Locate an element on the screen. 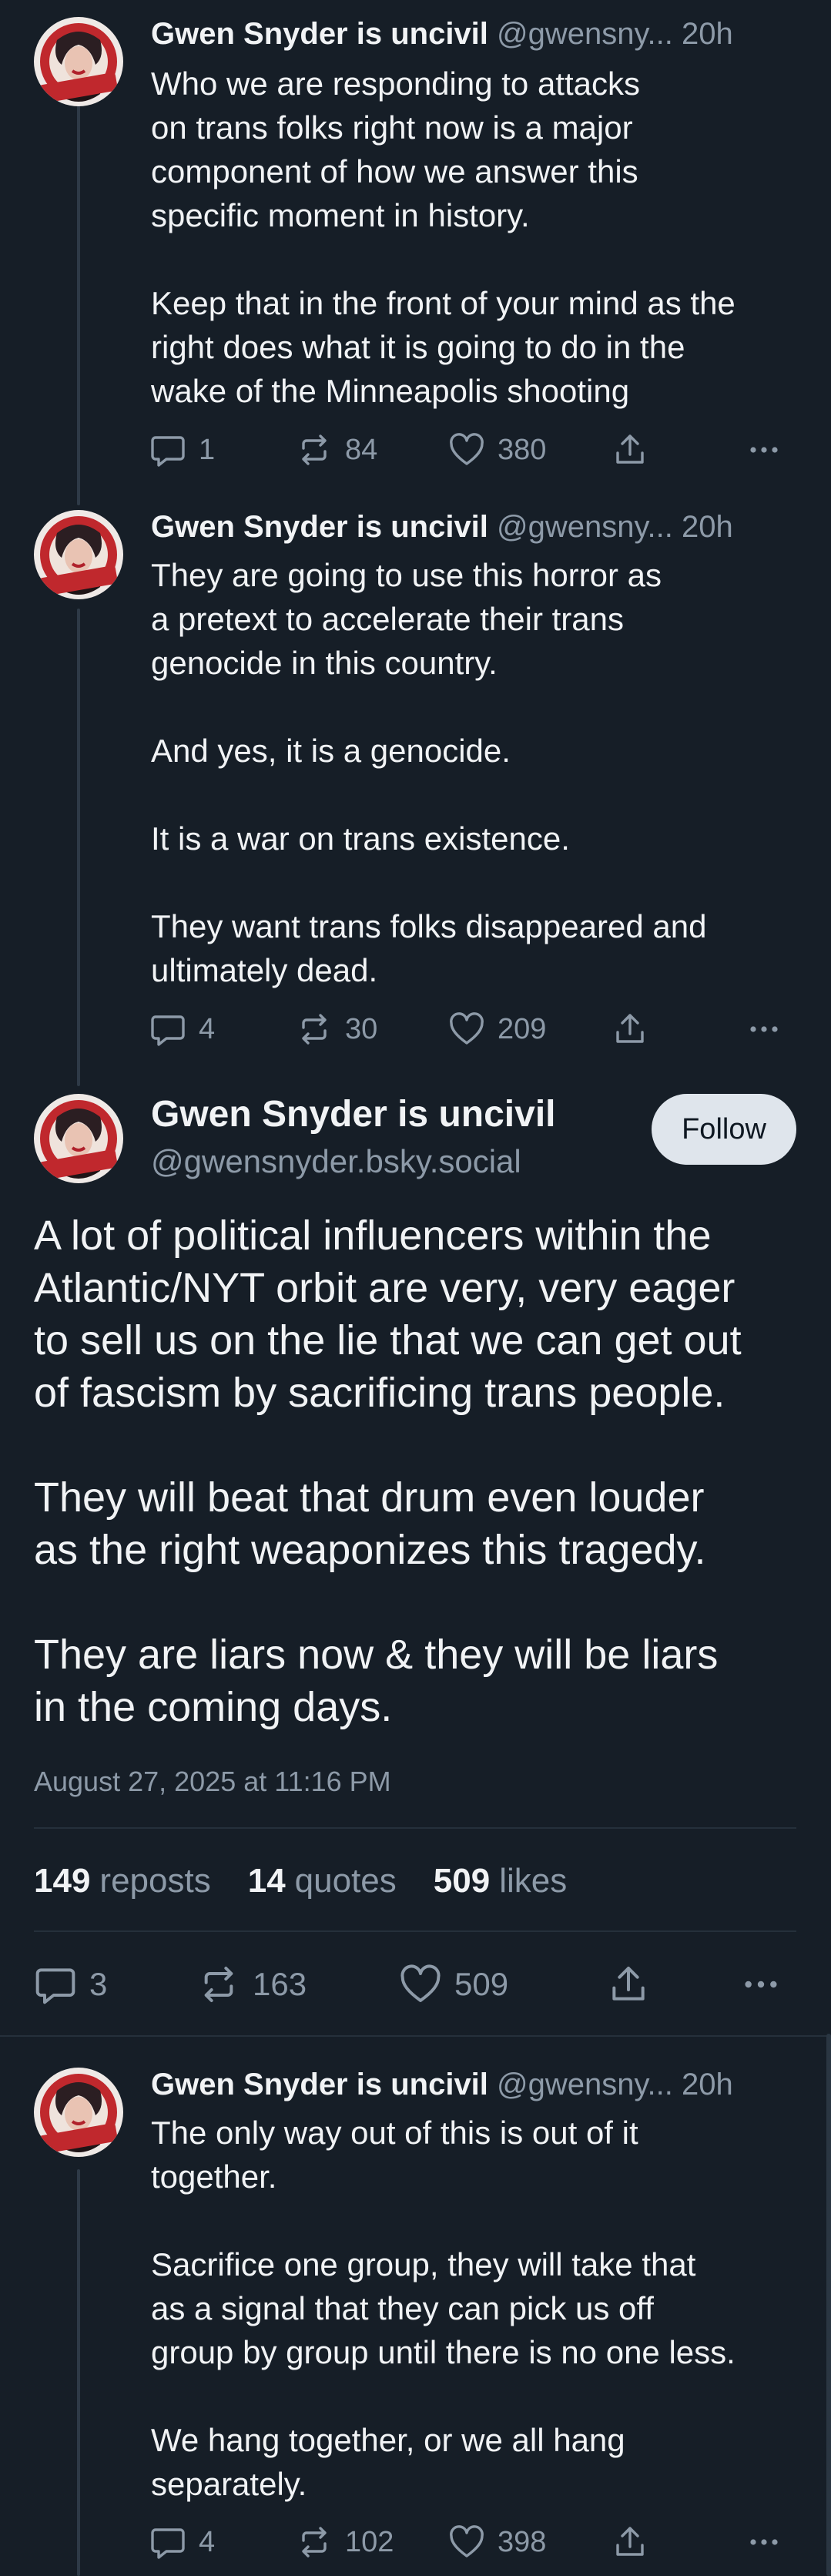  quotes-stat: 14 quotes is located at coordinates (322, 1881).